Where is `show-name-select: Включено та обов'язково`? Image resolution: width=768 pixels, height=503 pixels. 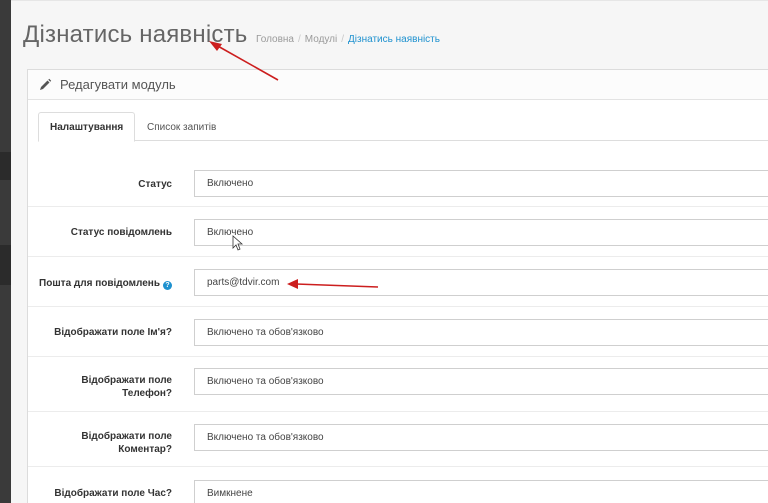
show-name-select: Включено та обов'язково is located at coordinates (481, 332).